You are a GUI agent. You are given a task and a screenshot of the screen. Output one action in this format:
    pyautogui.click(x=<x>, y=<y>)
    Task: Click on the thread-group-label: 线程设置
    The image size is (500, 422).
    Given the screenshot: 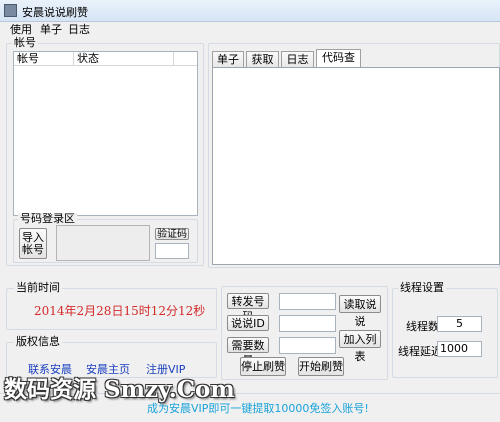 What is the action you would take?
    pyautogui.click(x=422, y=287)
    